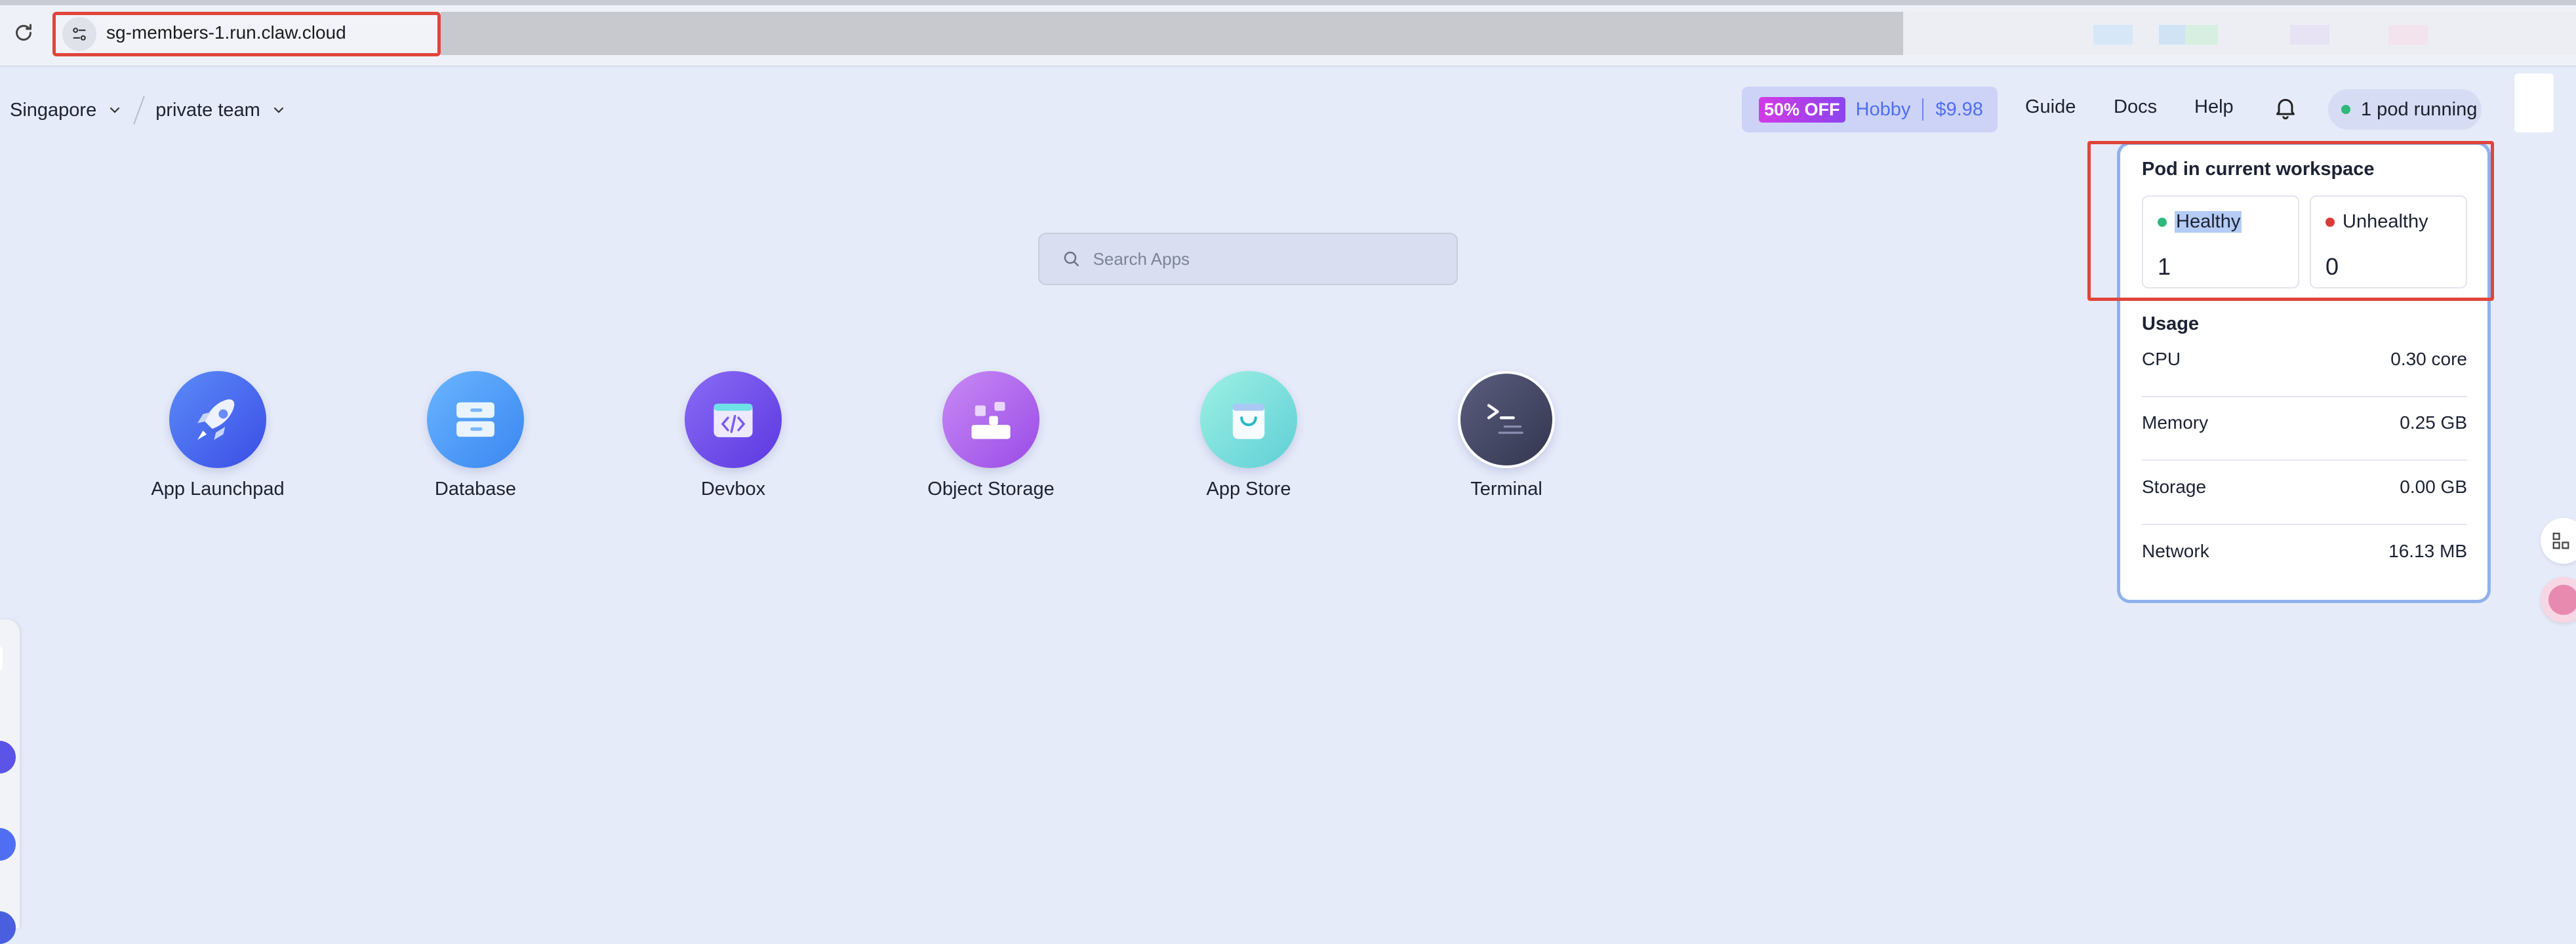 The width and height of the screenshot is (2576, 944). Describe the element at coordinates (2304, 365) in the screenshot. I see `usage-row-cpu: CPU 0.30 core` at that location.